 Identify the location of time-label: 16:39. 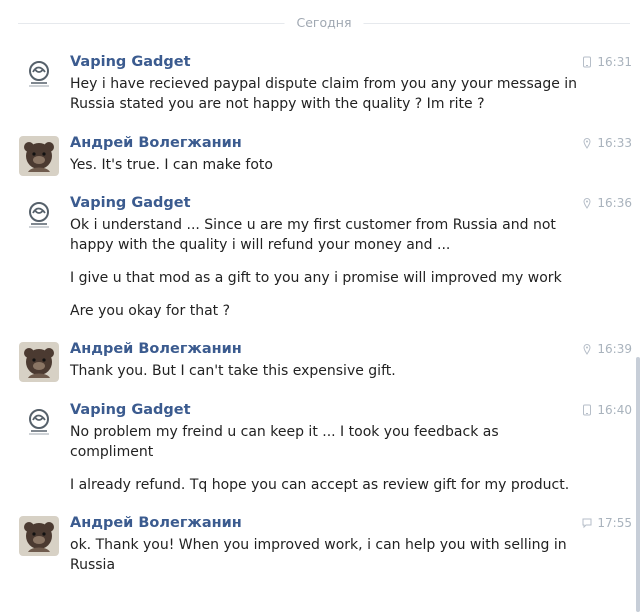
(614, 349).